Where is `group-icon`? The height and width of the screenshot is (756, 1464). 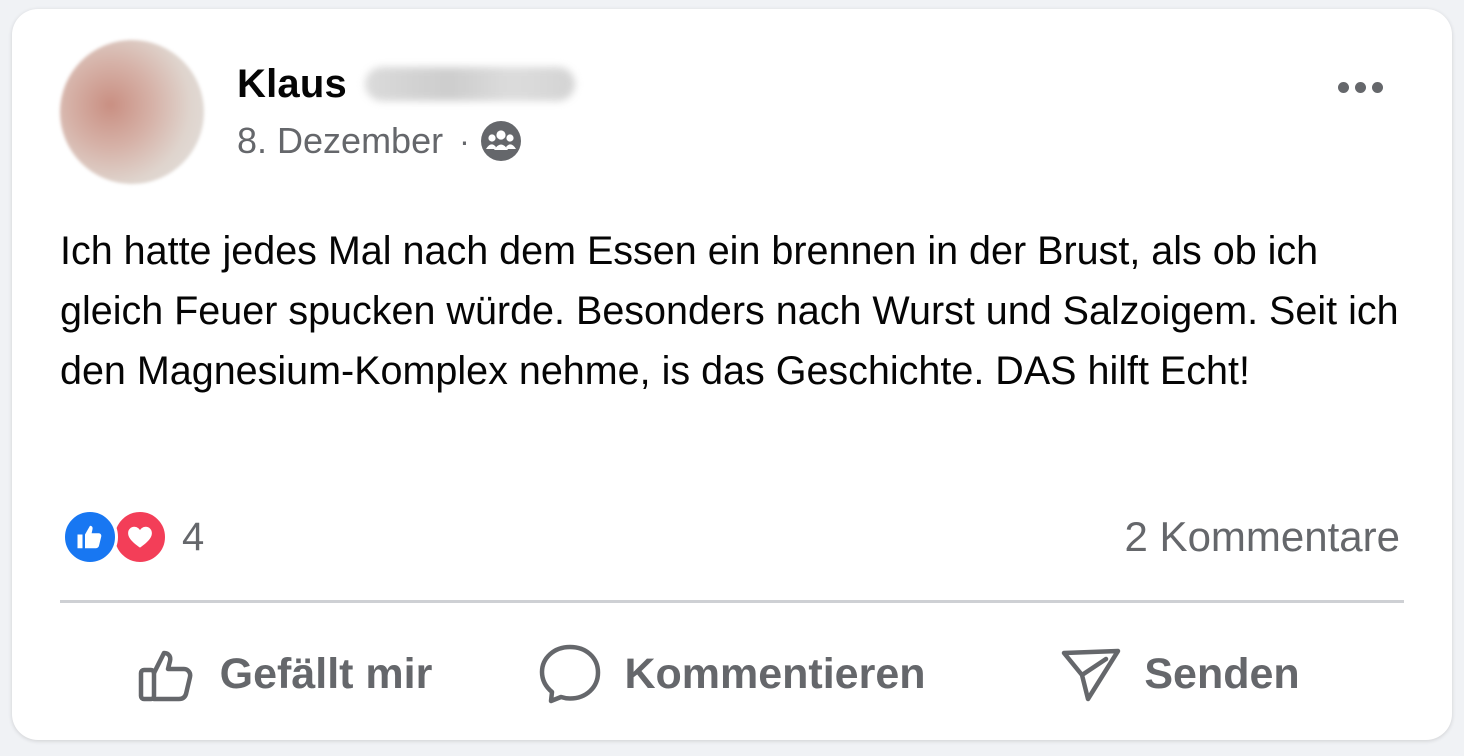
group-icon is located at coordinates (501, 141).